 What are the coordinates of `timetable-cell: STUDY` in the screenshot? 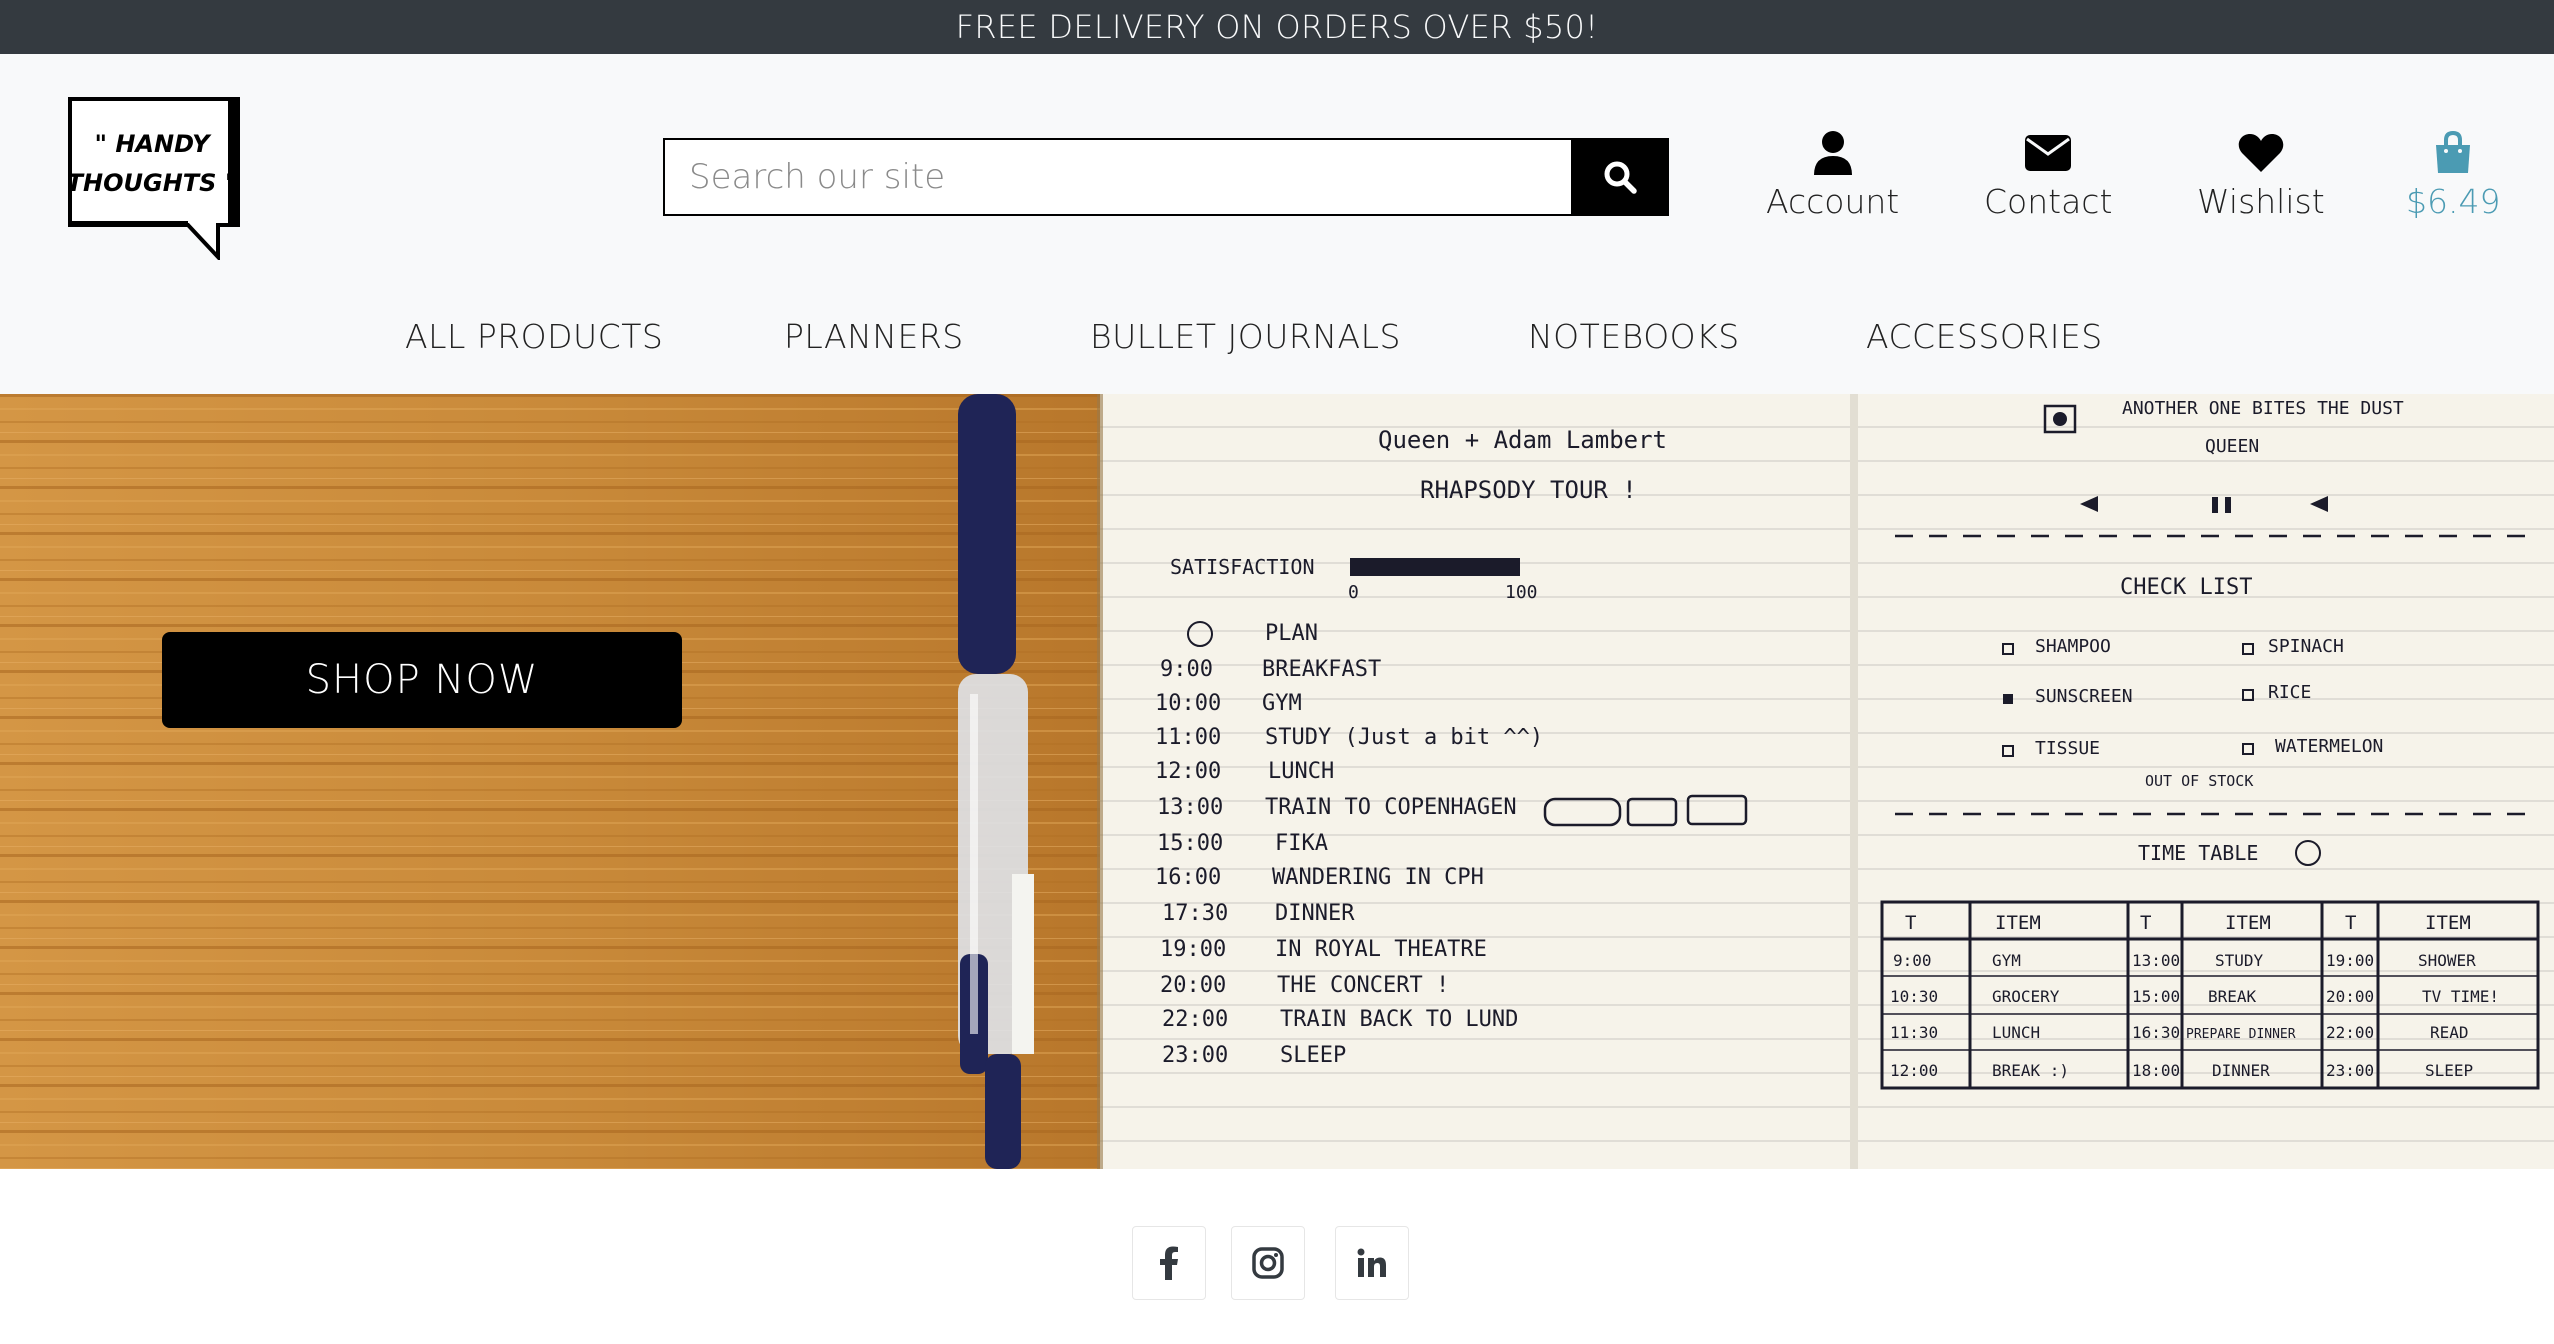 It's located at (2239, 960).